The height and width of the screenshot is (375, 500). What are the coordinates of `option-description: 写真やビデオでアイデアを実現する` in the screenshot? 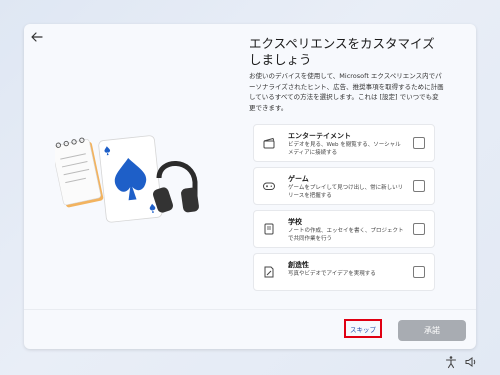 It's located at (332, 274).